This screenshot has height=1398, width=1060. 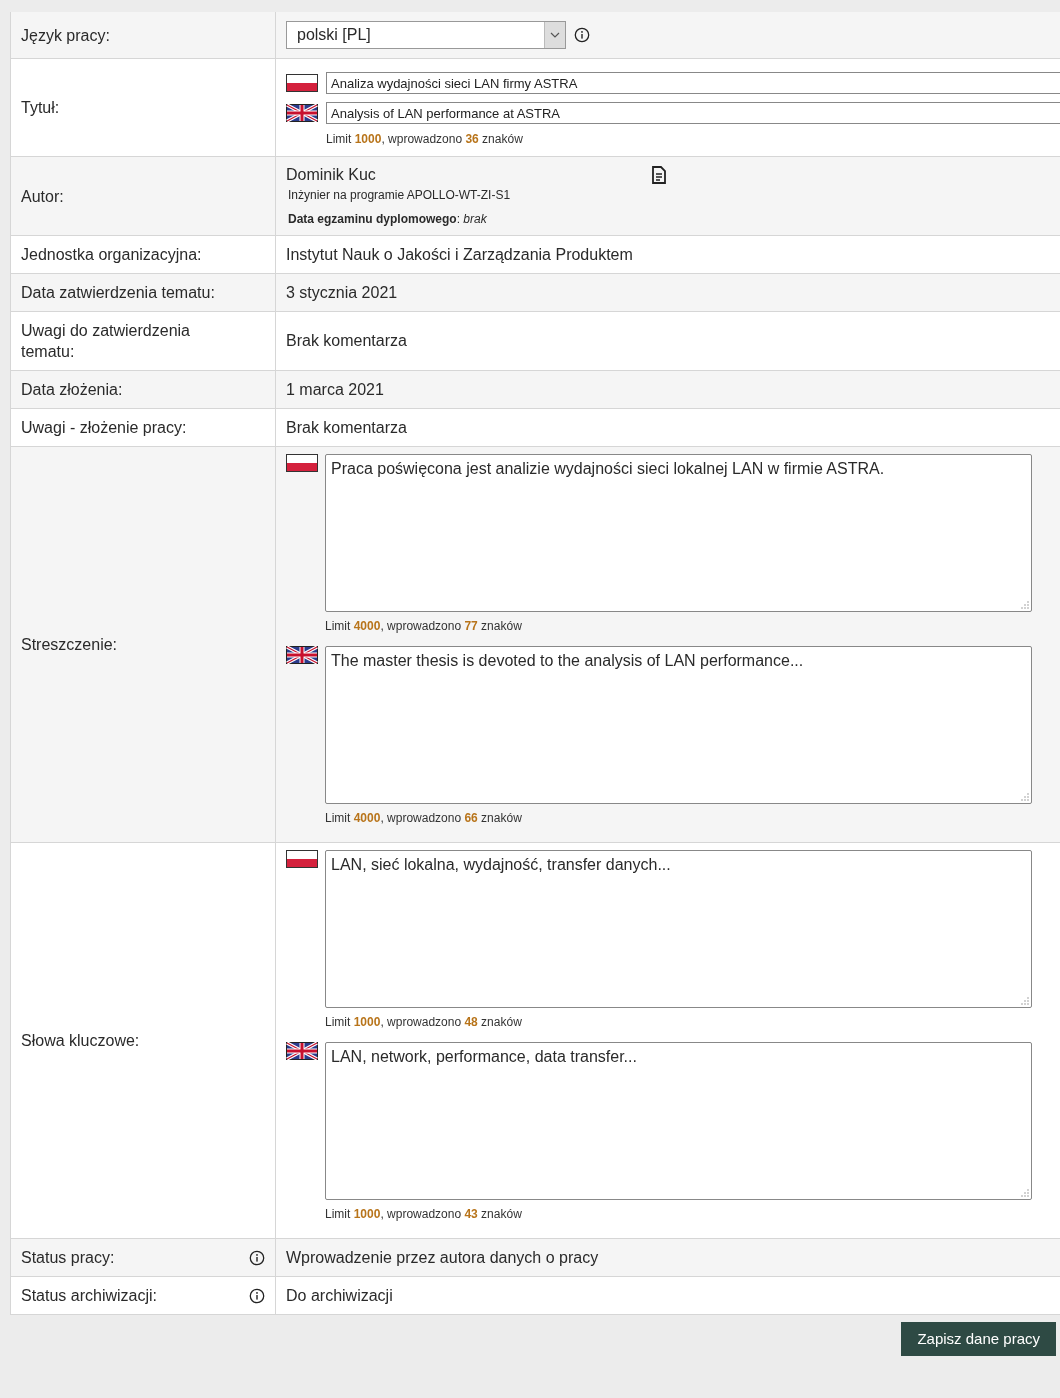 What do you see at coordinates (40, 108) in the screenshot?
I see `field-label: Tytuł:` at bounding box center [40, 108].